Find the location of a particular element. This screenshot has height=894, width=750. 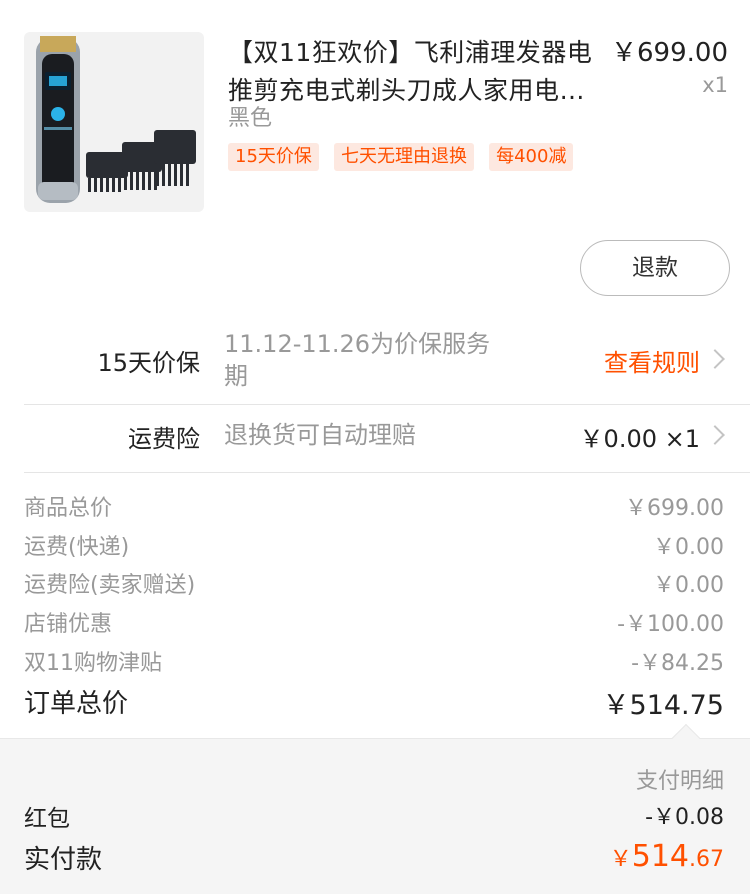

cost-value-goods-total: ￥699.00 is located at coordinates (674, 508).